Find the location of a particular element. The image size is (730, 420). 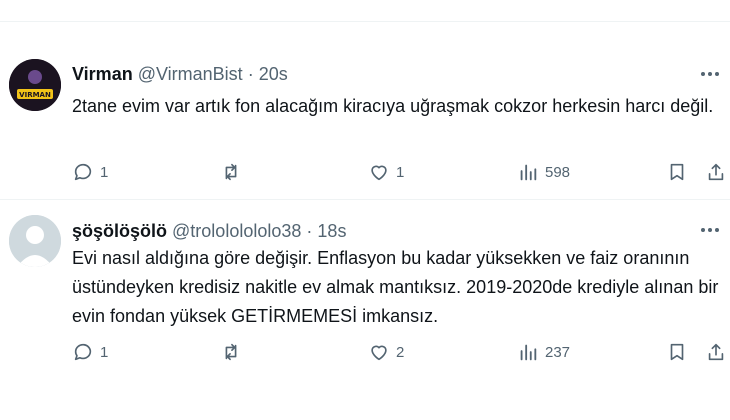

timestamp: 18s is located at coordinates (331, 231).